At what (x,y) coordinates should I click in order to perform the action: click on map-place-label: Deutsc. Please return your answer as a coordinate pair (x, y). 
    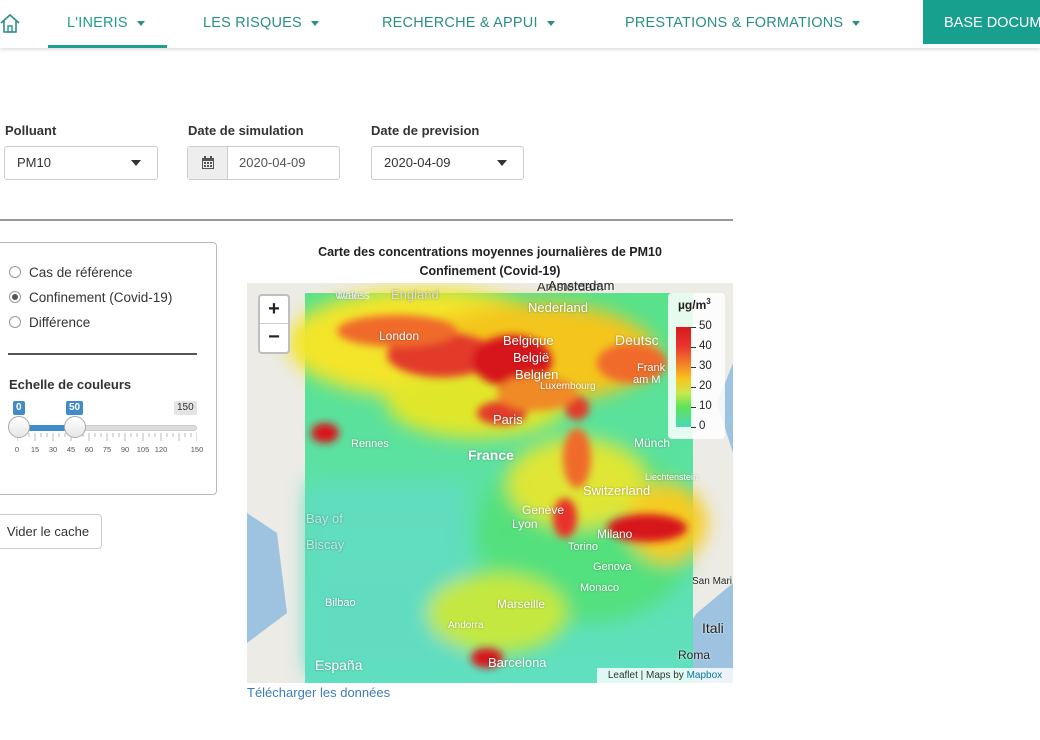
    Looking at the image, I should click on (637, 340).